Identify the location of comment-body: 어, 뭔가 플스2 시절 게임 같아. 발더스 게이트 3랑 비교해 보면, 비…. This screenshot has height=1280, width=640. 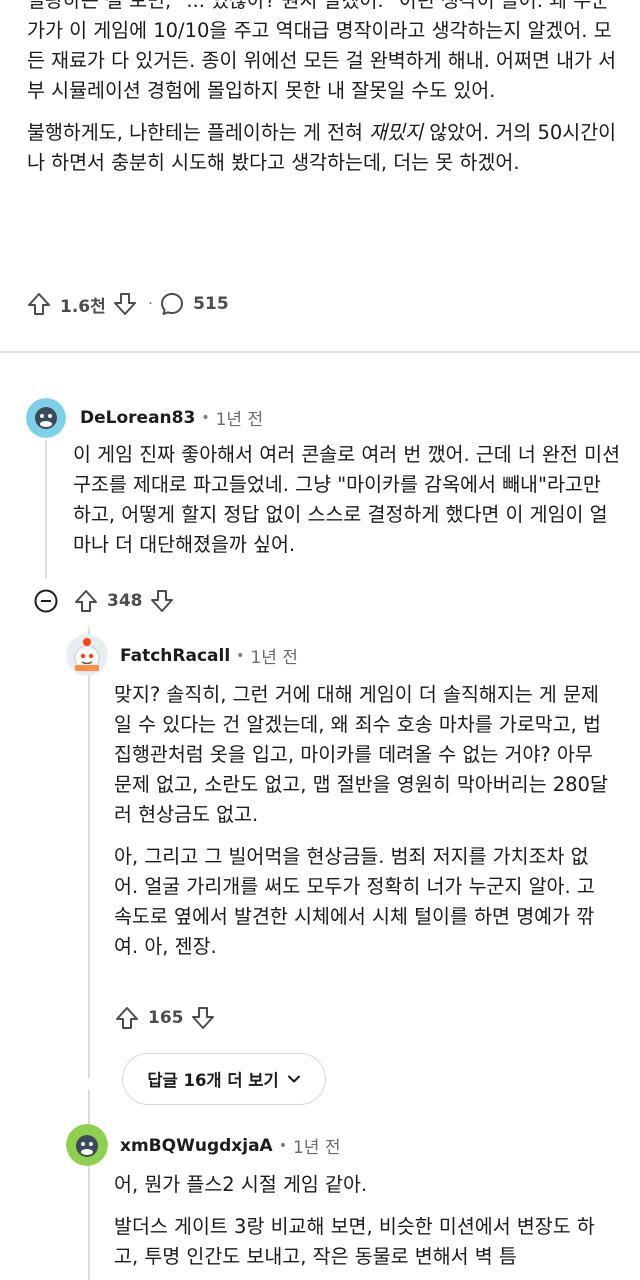
(362, 1225).